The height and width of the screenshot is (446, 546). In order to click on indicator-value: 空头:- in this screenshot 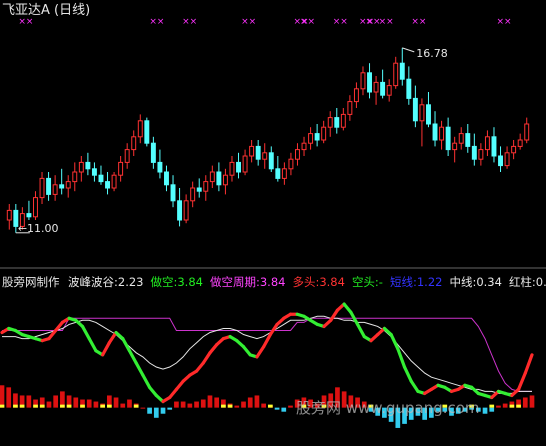, I will do `click(367, 282)`.